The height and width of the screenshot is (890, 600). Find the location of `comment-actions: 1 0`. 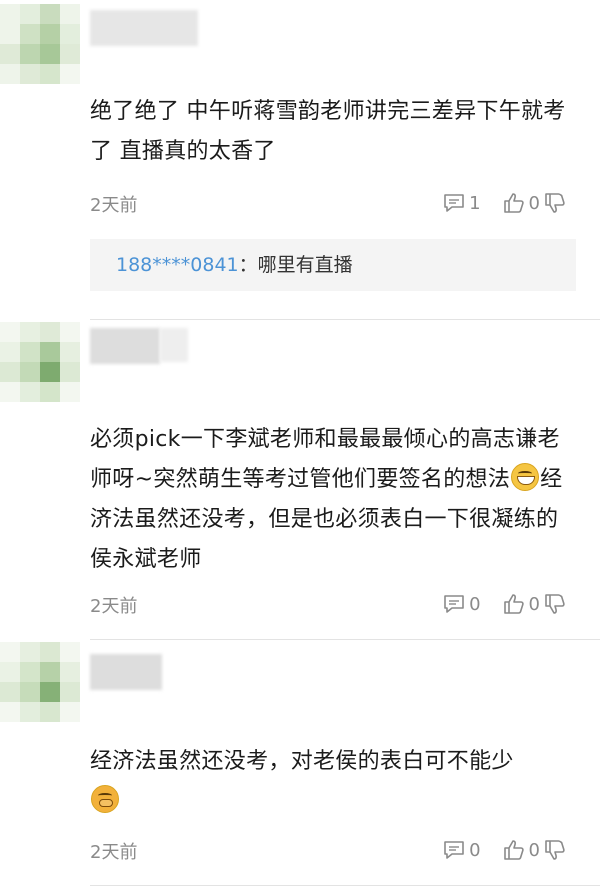

comment-actions: 1 0 is located at coordinates (493, 203).